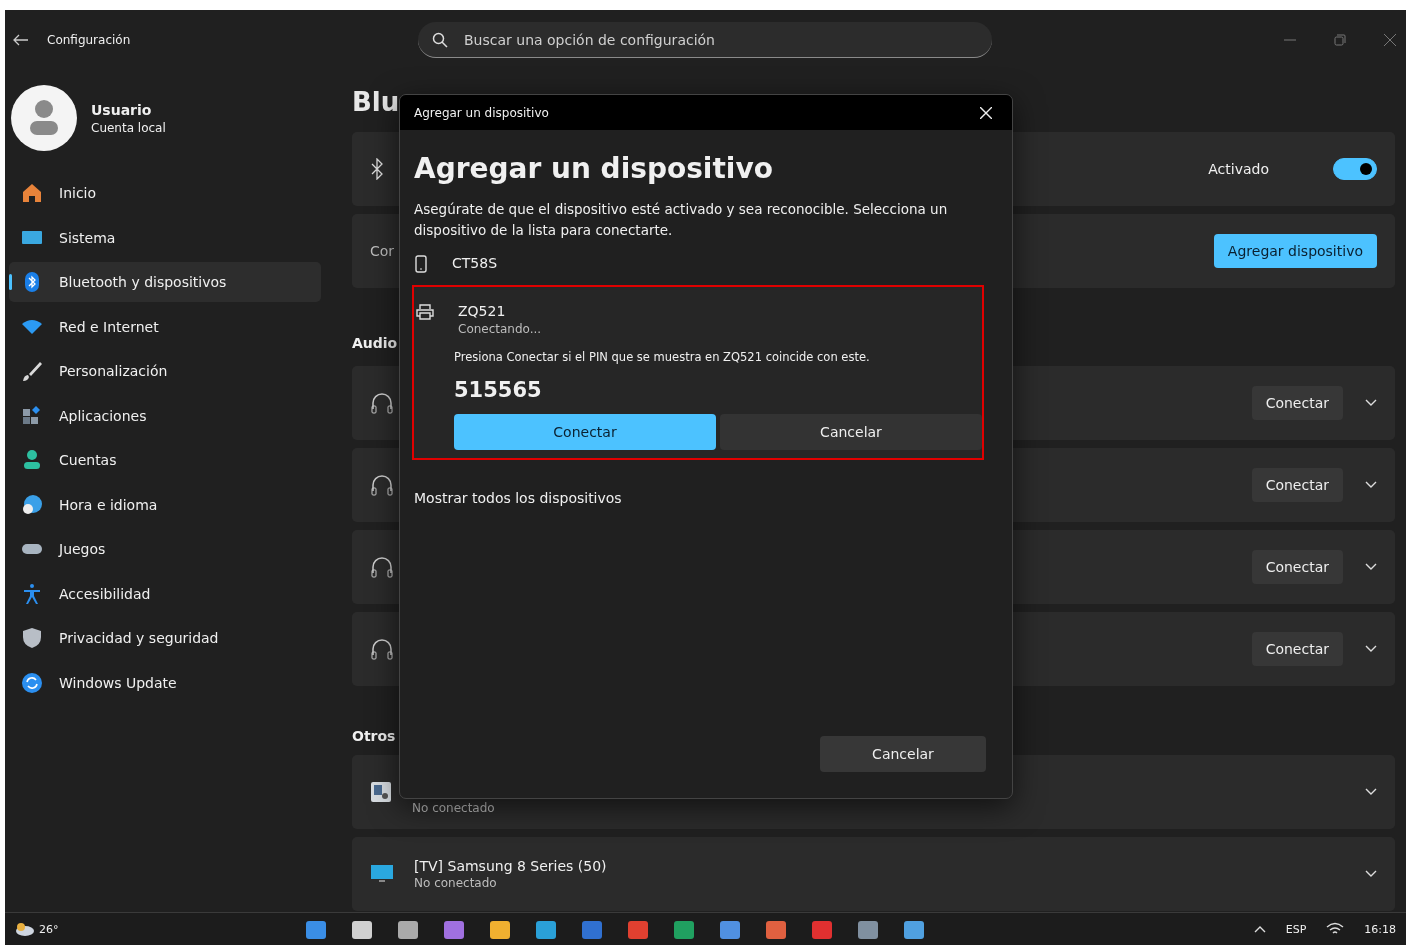  I want to click on sidebar-item: Bluetooth y dispositivos, so click(165, 282).